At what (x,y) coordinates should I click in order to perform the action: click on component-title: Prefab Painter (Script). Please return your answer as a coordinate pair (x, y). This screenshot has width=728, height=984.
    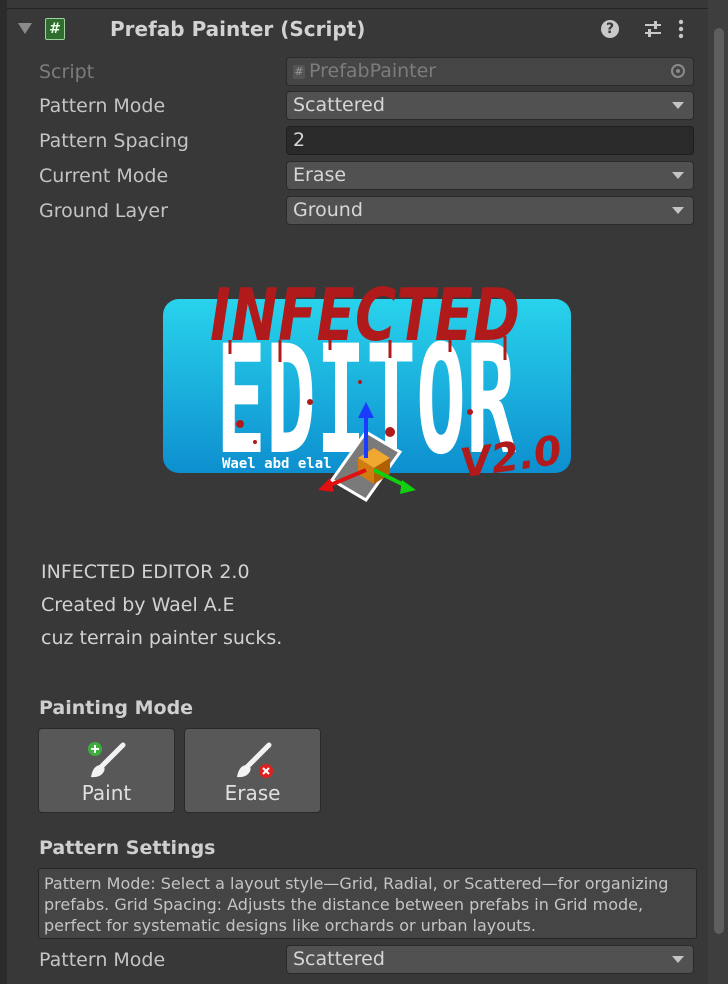
    Looking at the image, I should click on (238, 29).